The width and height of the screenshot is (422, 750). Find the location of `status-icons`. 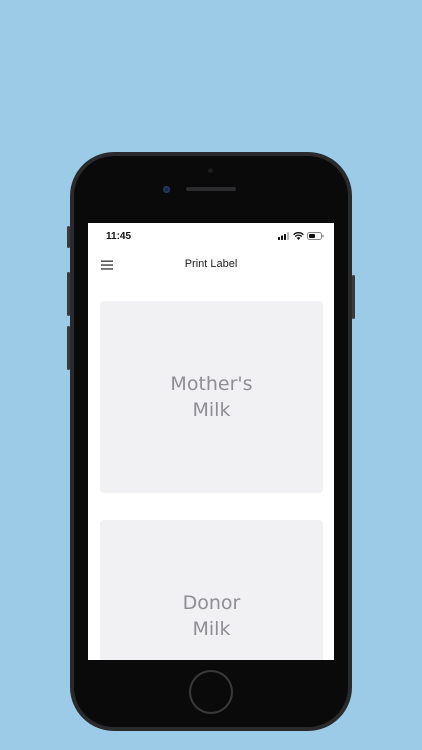

status-icons is located at coordinates (301, 236).